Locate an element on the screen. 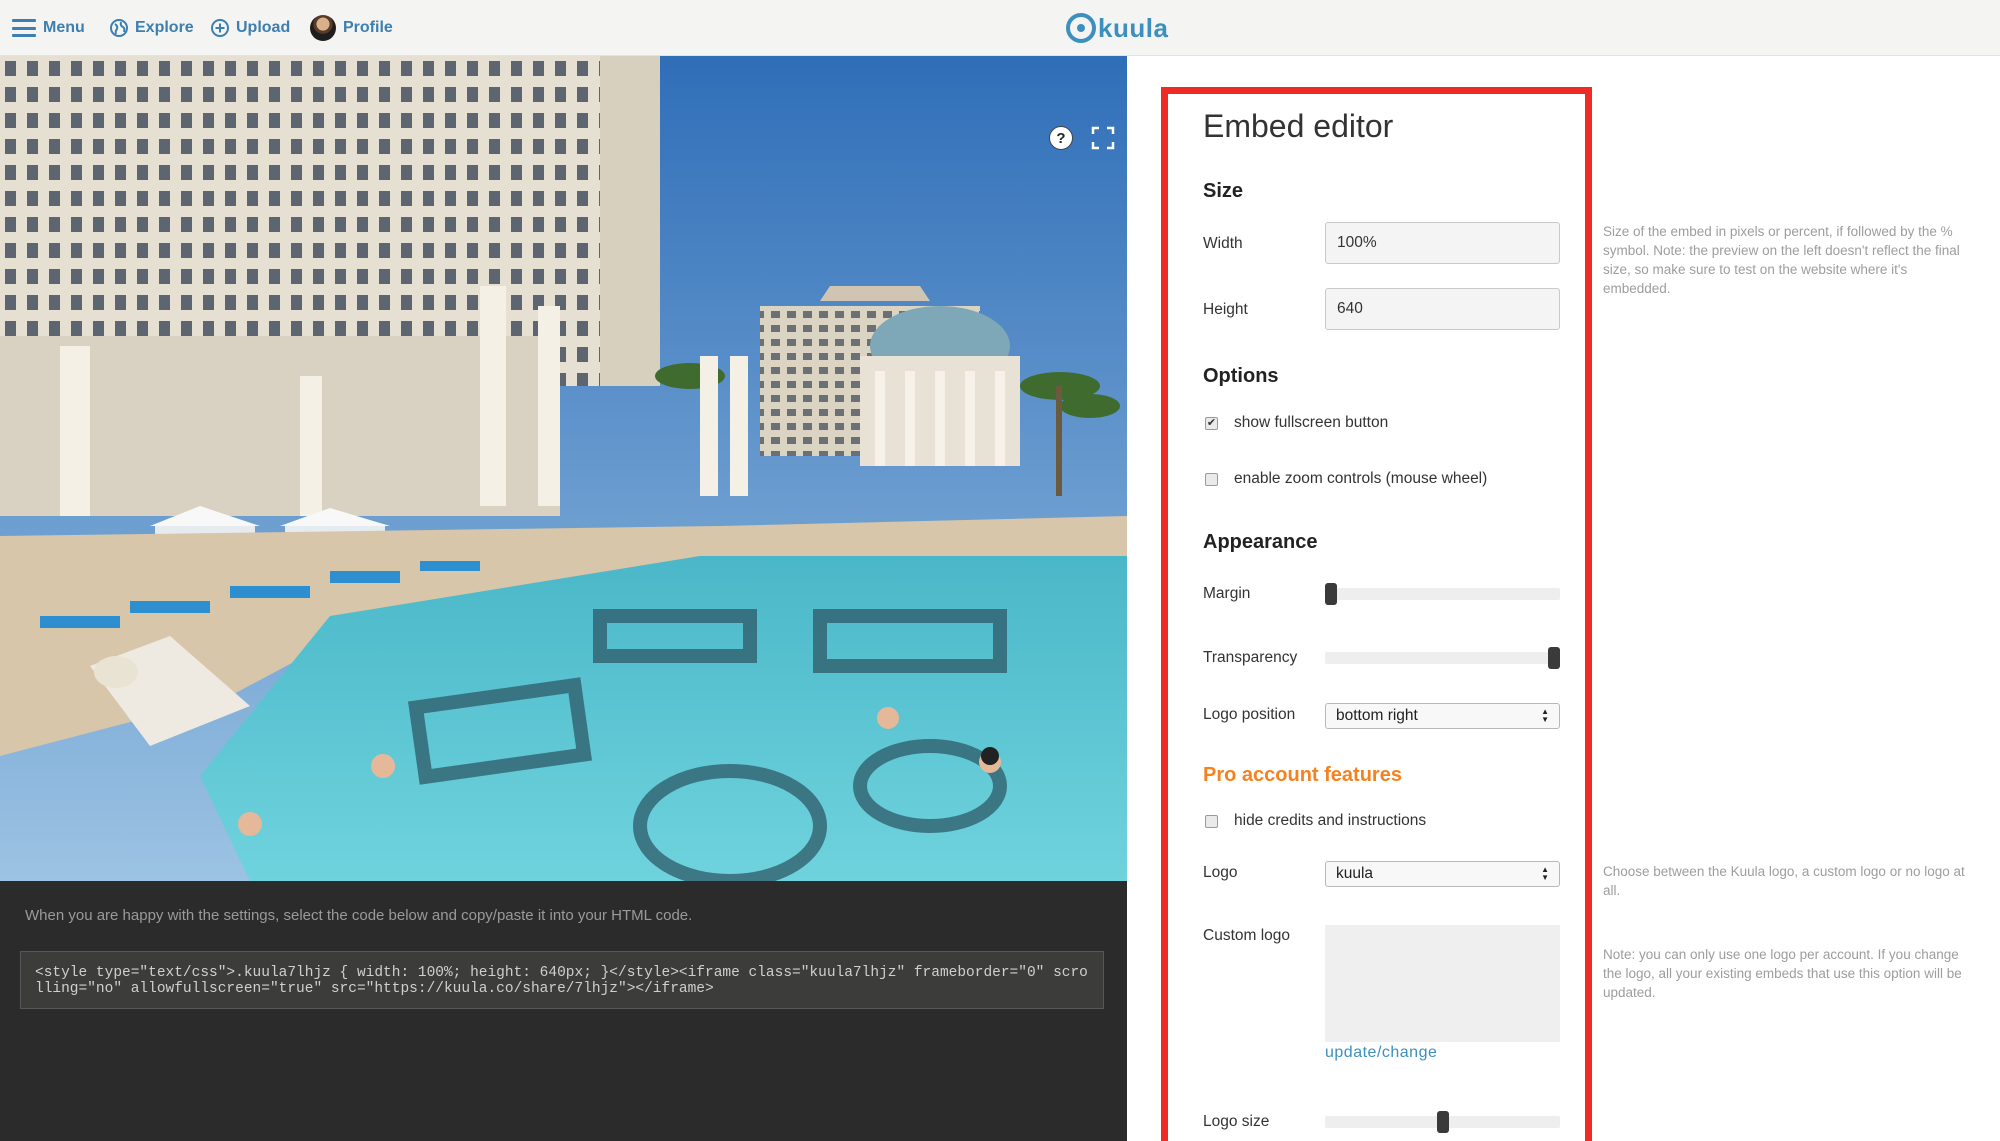 This screenshot has height=1141, width=2000. fullscreen-option: ✔ show fullscreen button is located at coordinates (1296, 423).